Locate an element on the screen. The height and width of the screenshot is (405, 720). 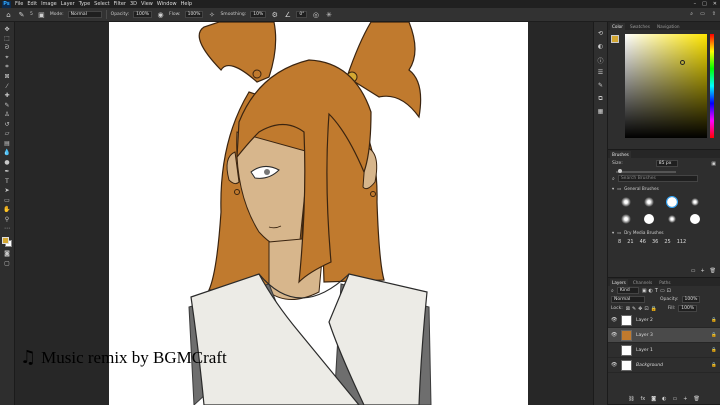
menu-3d: 3D is located at coordinates (133, 4).